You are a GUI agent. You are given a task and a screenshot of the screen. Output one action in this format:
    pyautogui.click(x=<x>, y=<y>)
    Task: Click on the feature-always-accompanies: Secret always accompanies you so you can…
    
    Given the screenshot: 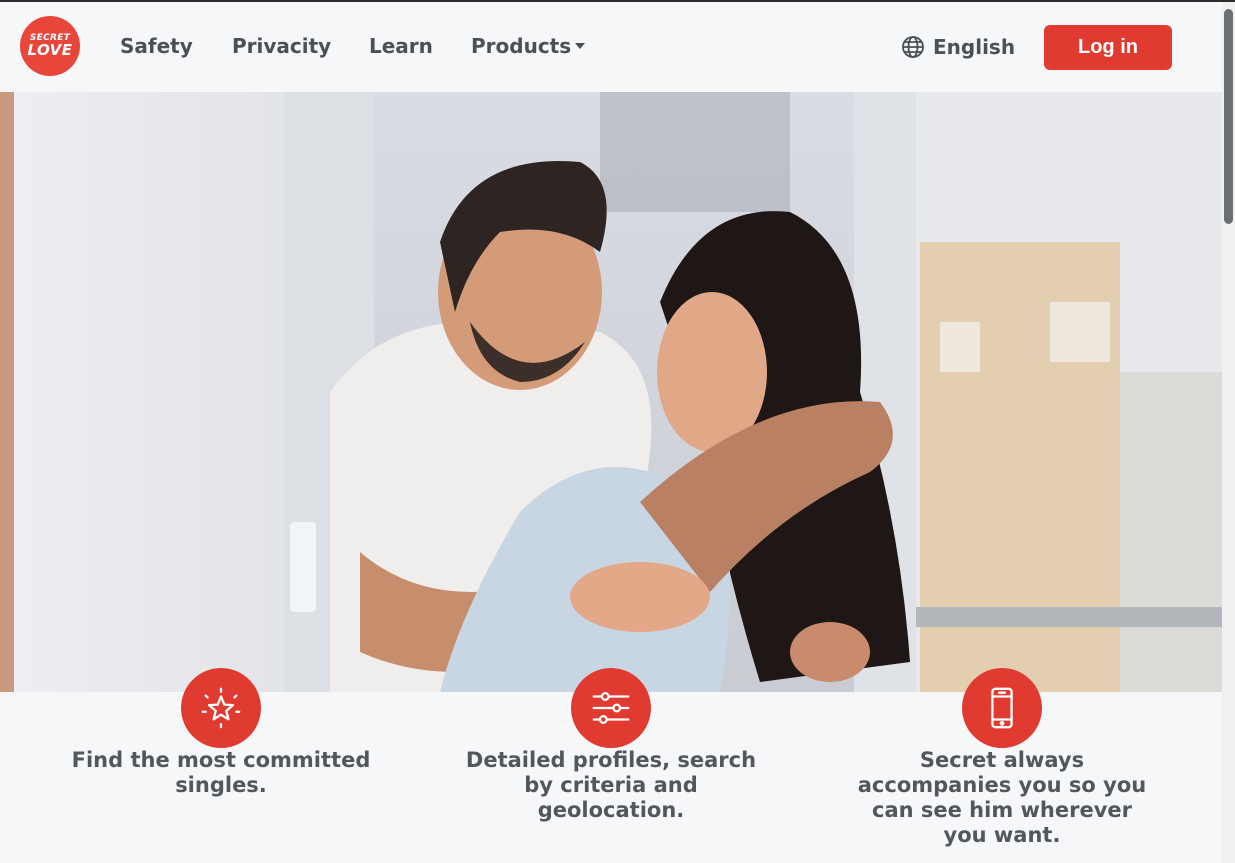 What is the action you would take?
    pyautogui.click(x=1002, y=758)
    